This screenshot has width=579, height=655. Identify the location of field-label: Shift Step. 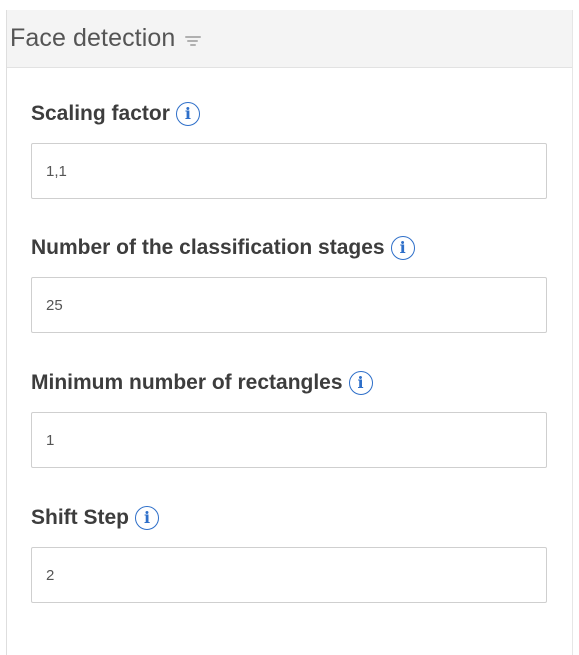
(80, 517).